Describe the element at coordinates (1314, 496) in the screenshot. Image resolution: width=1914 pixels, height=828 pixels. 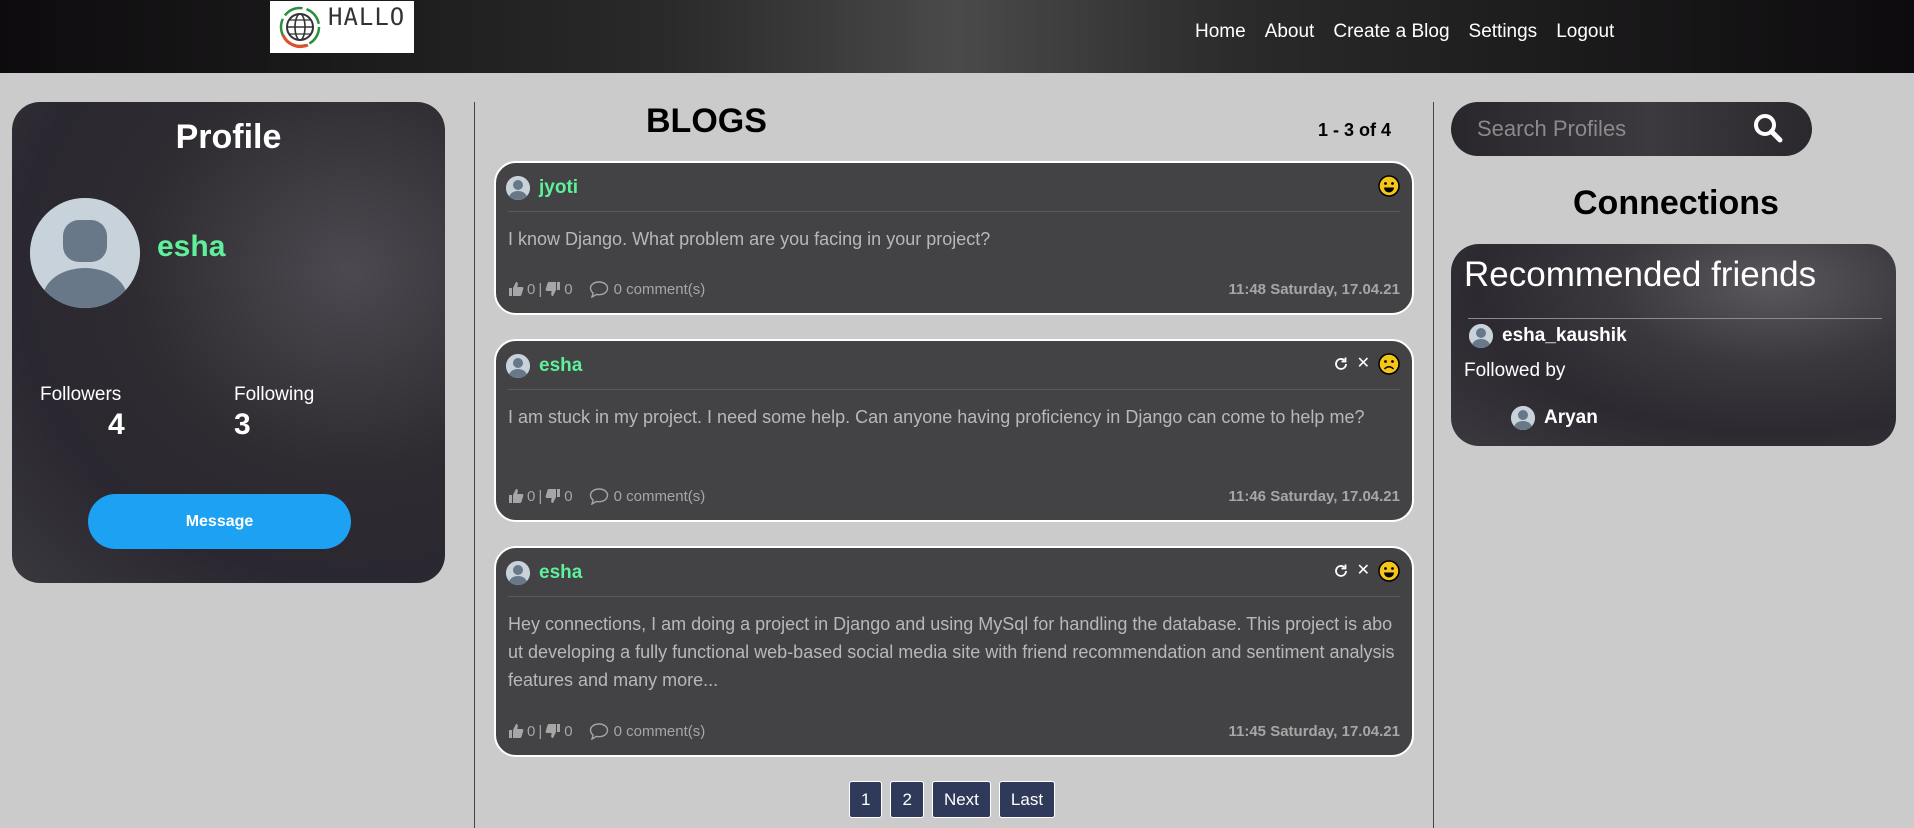
I see `blog-timestamp: 11:46 Saturday, 17.04.21` at that location.